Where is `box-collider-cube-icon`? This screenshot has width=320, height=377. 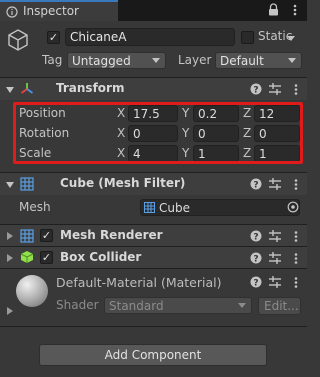
box-collider-cube-icon is located at coordinates (27, 257).